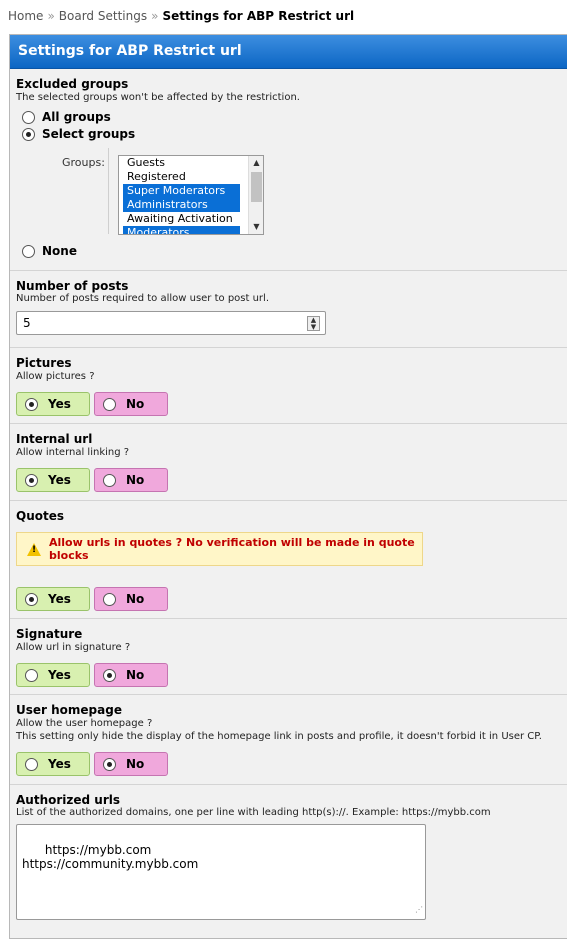  Describe the element at coordinates (419, 910) in the screenshot. I see `resize-grip-icon: ⋰` at that location.